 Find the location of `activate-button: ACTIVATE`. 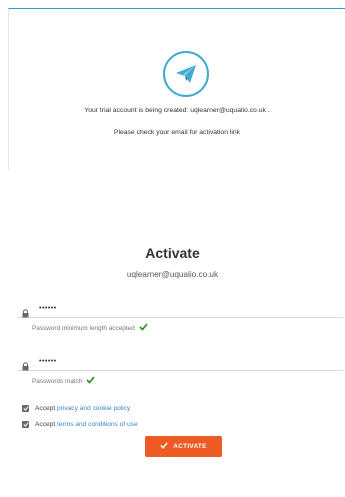

activate-button: ACTIVATE is located at coordinates (183, 446).